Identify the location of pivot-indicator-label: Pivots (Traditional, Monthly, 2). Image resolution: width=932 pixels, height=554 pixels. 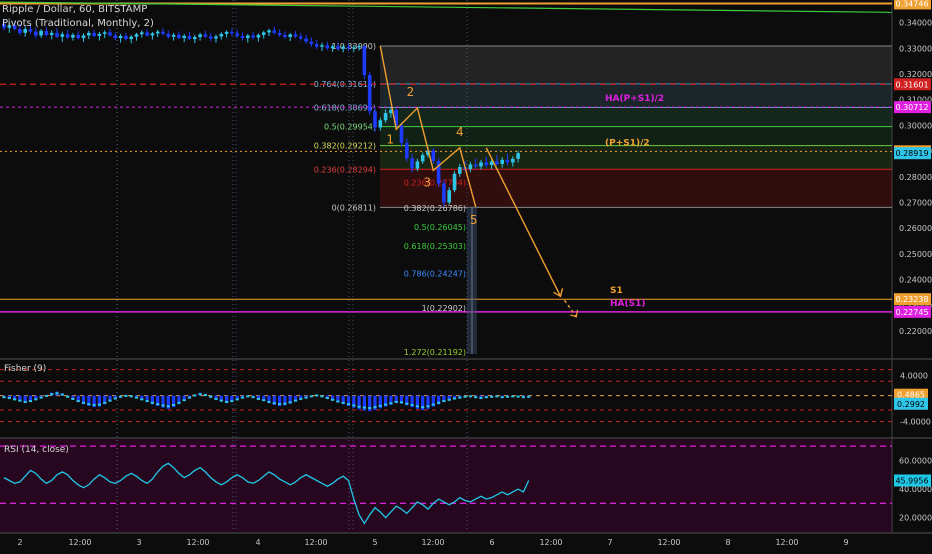
(78, 24).